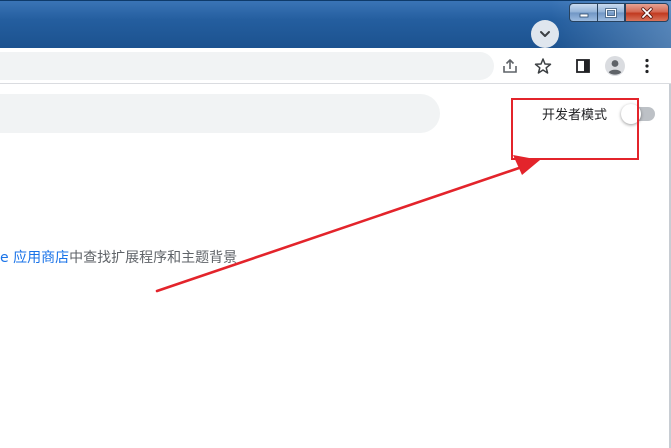 Image resolution: width=671 pixels, height=448 pixels. I want to click on annotation-highlight-box, so click(575, 129).